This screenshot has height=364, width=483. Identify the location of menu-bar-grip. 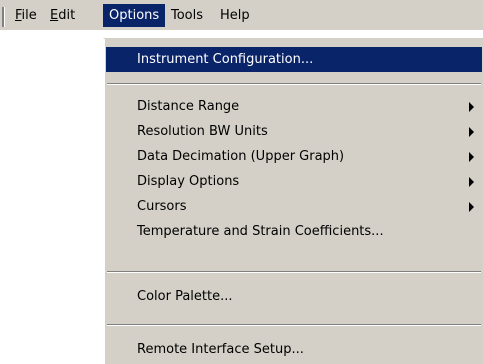
(3, 17).